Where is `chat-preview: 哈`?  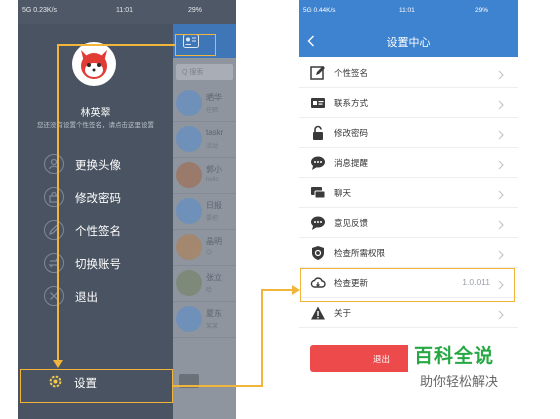 chat-preview: 哈 is located at coordinates (209, 291).